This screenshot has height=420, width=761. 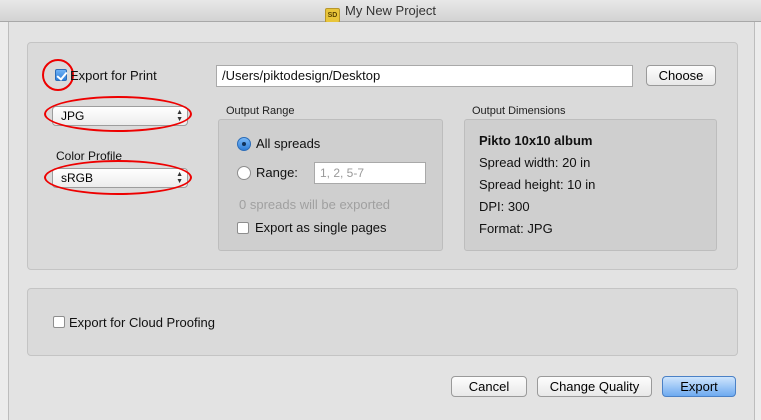 What do you see at coordinates (681, 75) in the screenshot?
I see `choose-button: Choose` at bounding box center [681, 75].